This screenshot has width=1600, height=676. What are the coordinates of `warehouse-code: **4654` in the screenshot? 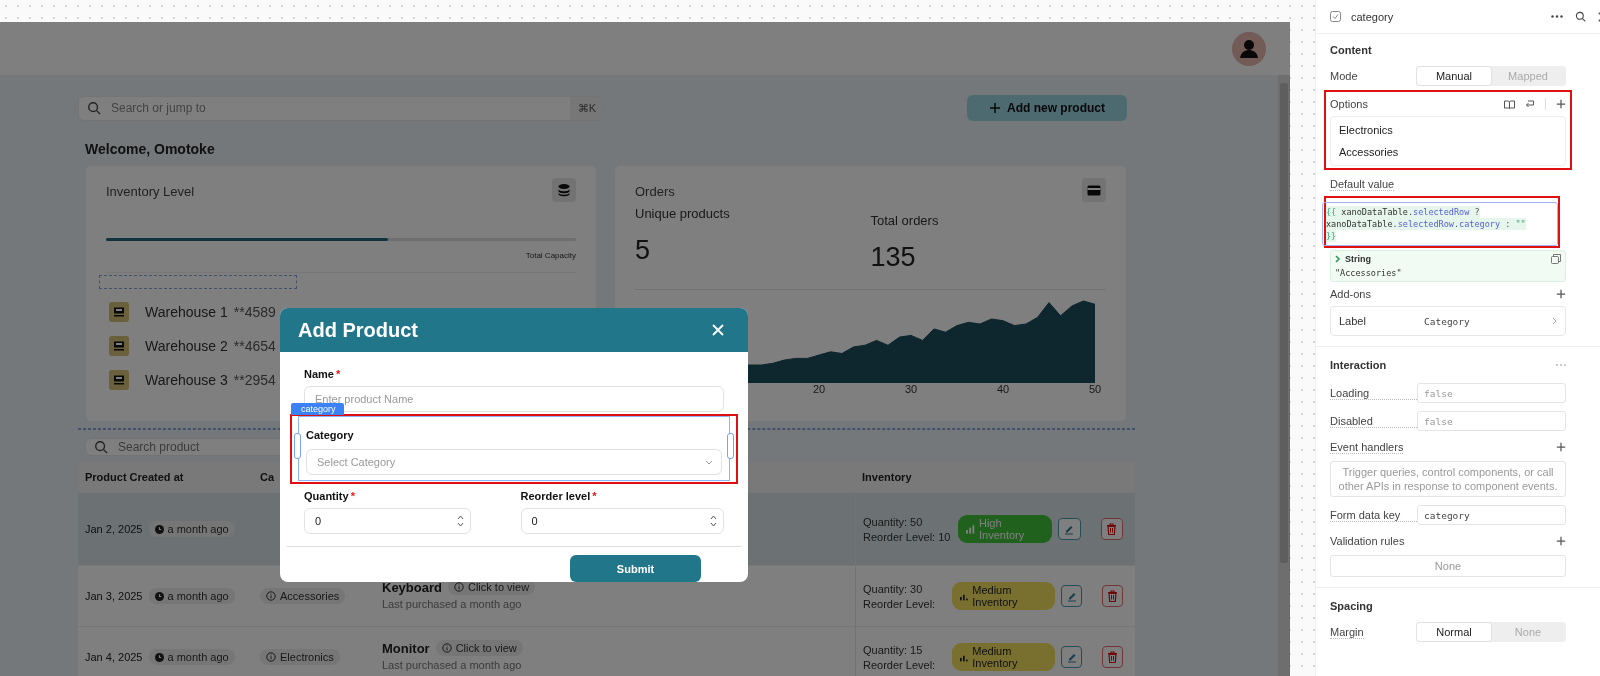 It's located at (254, 346).